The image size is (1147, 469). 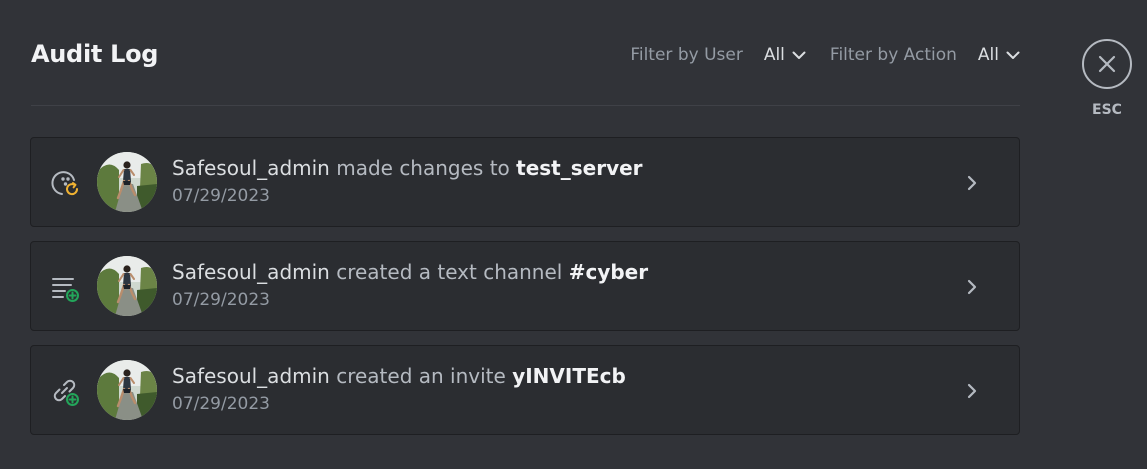 I want to click on filter-user-value: All, so click(x=774, y=55).